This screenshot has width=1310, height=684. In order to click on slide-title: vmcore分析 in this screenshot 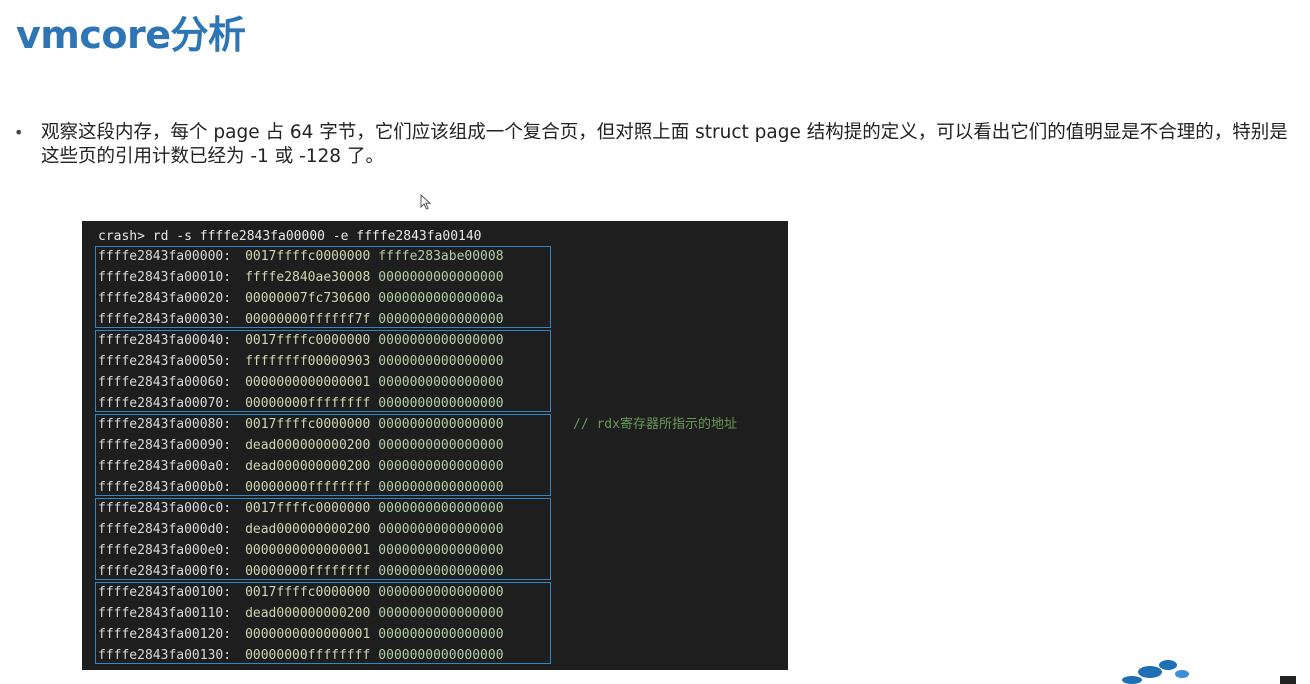, I will do `click(131, 35)`.